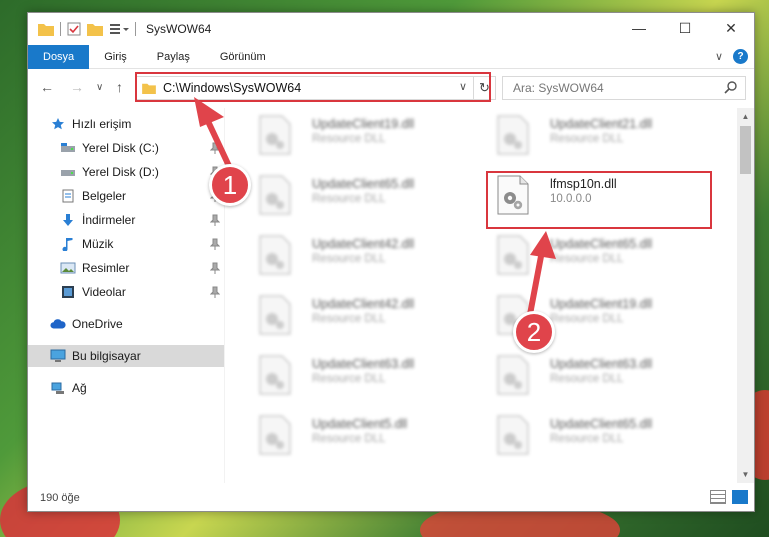 This screenshot has width=769, height=537. Describe the element at coordinates (47, 87) in the screenshot. I see `back-button: ←` at that location.